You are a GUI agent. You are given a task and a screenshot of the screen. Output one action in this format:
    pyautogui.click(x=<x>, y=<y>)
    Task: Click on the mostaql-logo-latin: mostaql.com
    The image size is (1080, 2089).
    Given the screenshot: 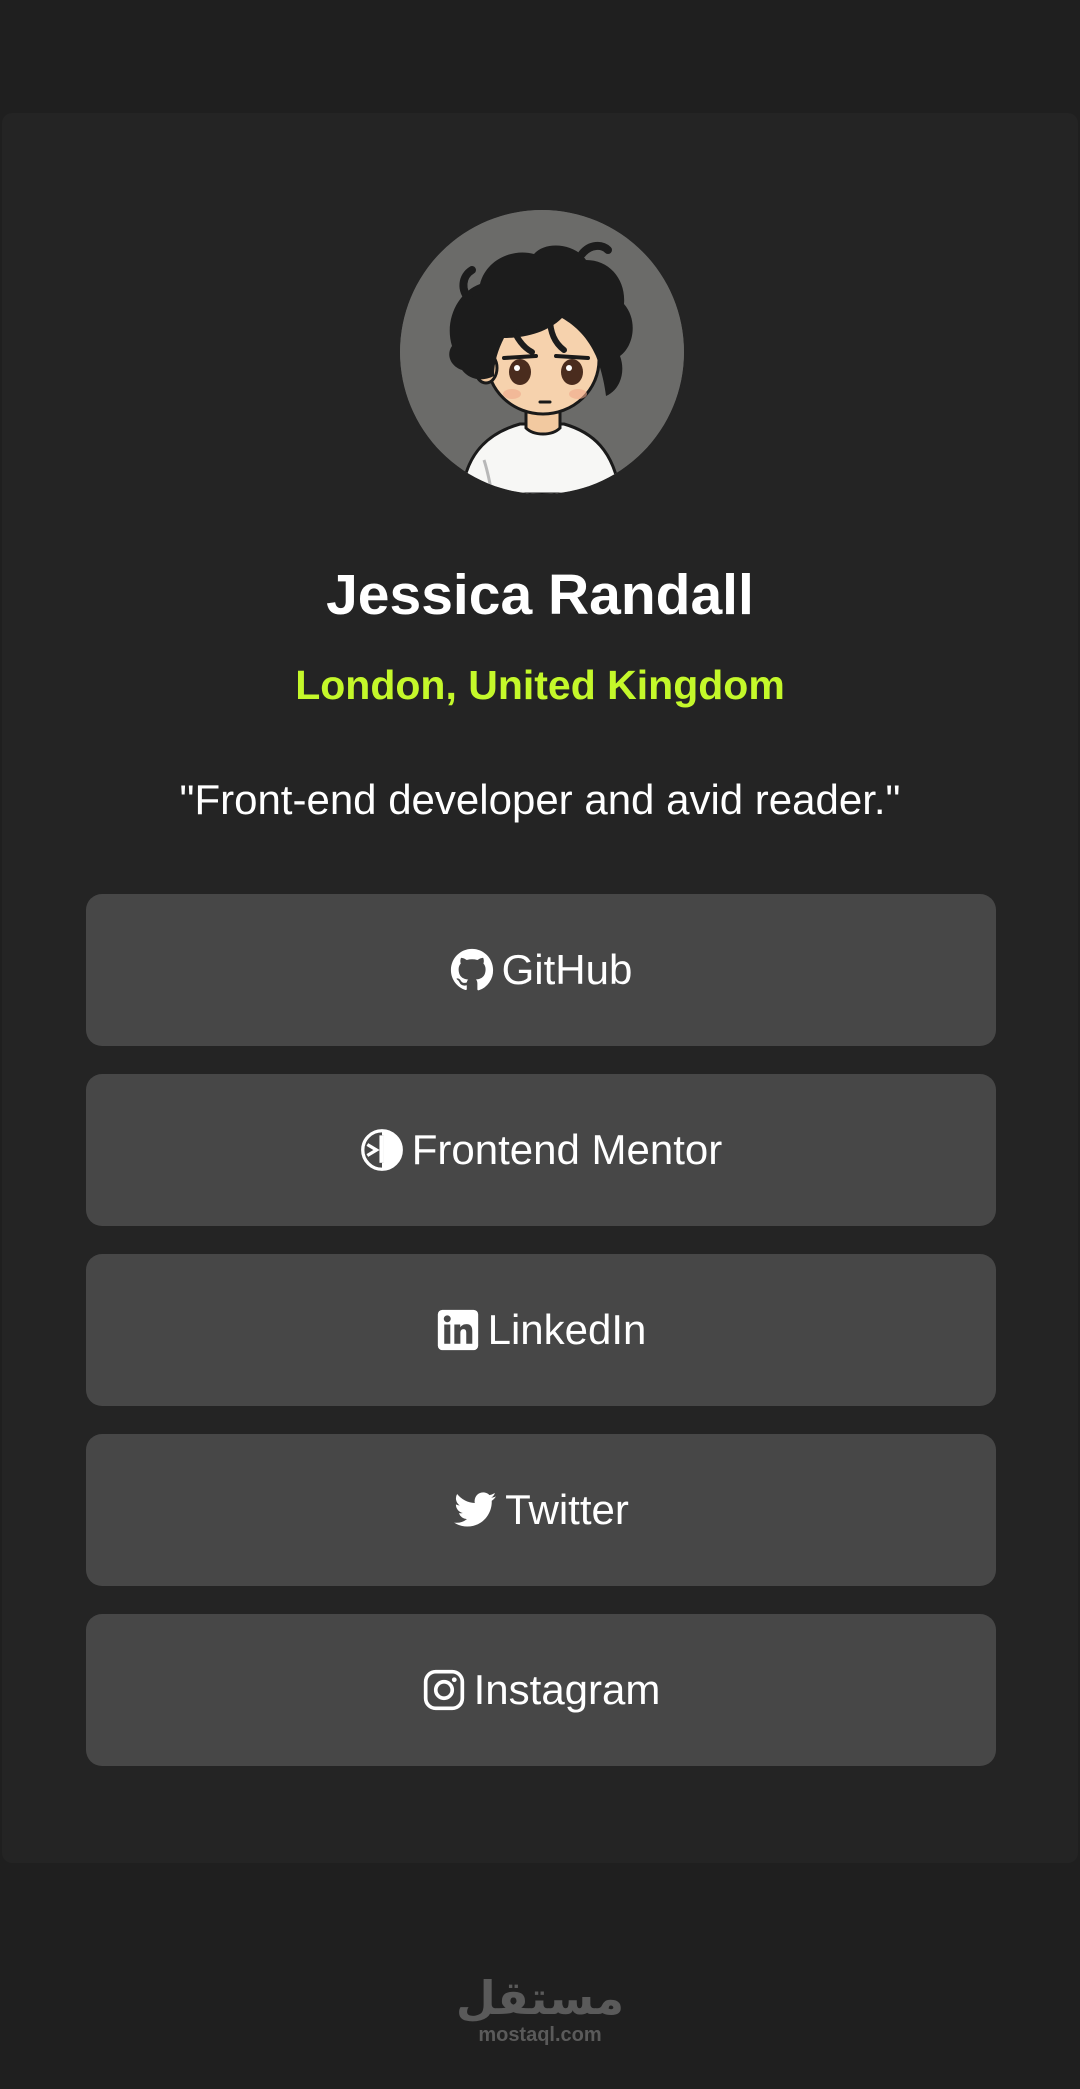 What is the action you would take?
    pyautogui.click(x=540, y=2035)
    